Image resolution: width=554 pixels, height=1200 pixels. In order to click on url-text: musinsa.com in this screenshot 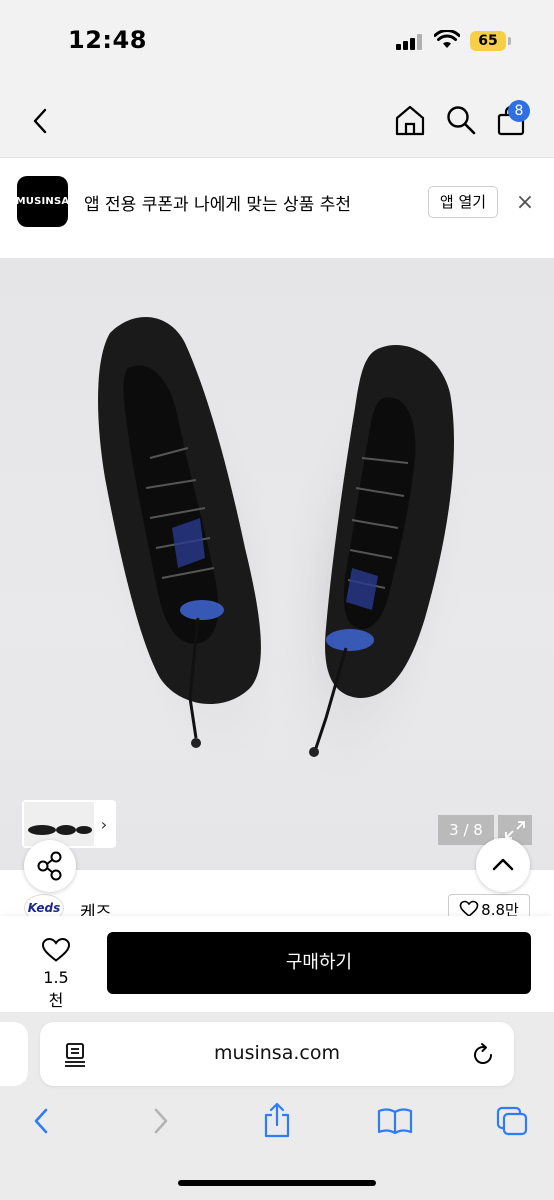, I will do `click(277, 1053)`.